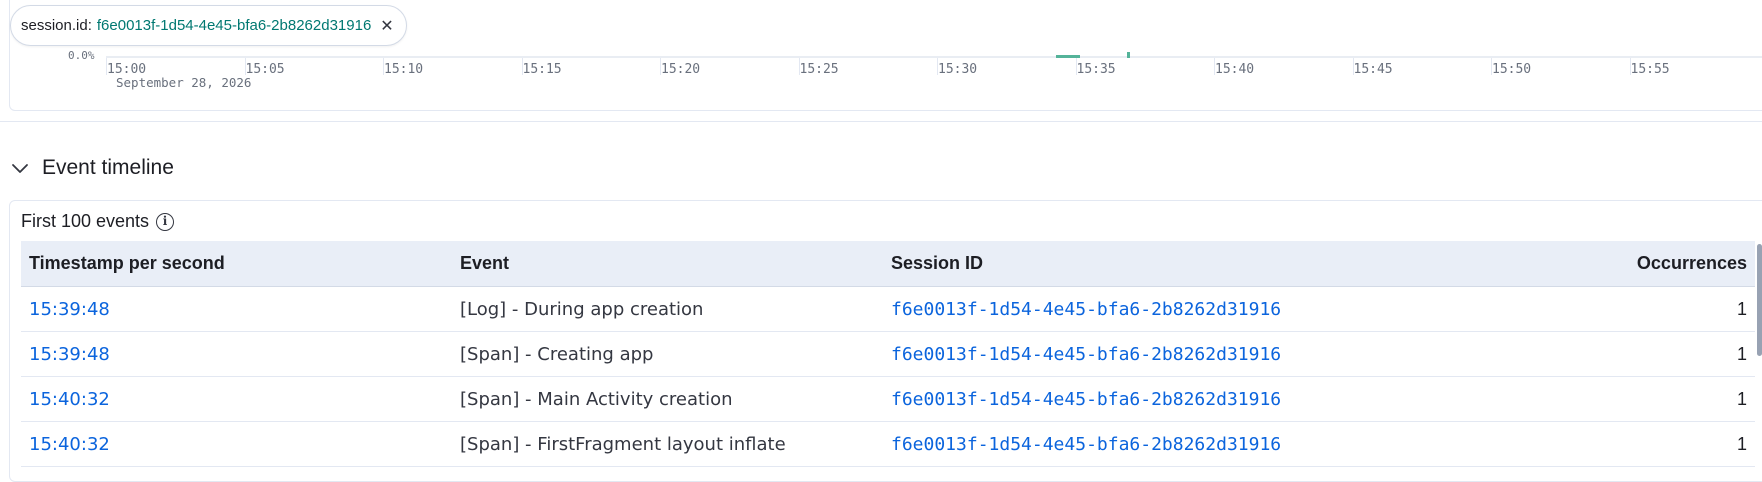  What do you see at coordinates (85, 221) in the screenshot?
I see `panel-heading-text: First 100 events` at bounding box center [85, 221].